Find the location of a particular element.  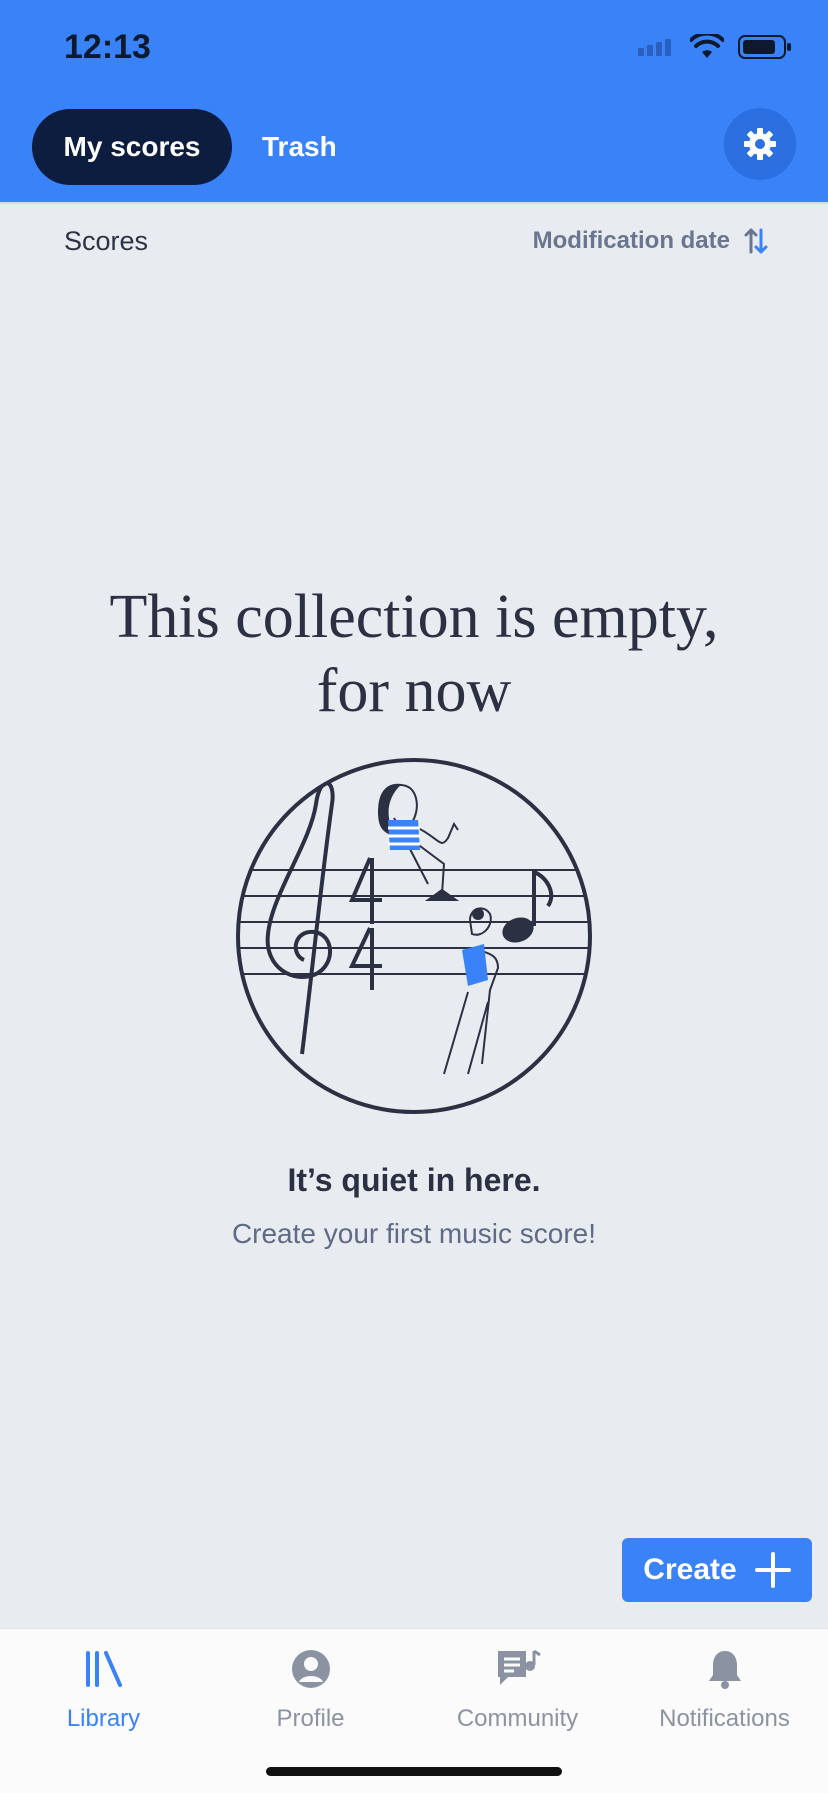

sort-arrows-icon is located at coordinates (756, 241).